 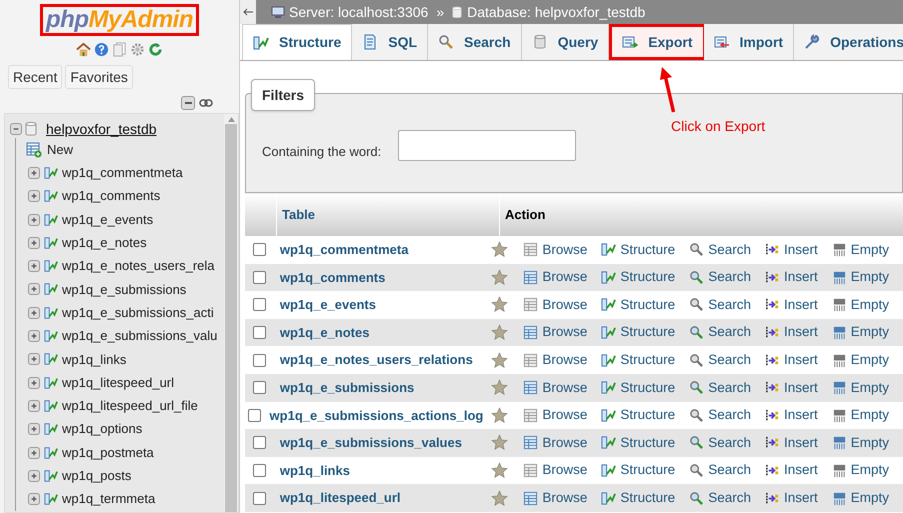 I want to click on table-name-link: wp1q_e_submissions_actions_log, so click(x=377, y=416).